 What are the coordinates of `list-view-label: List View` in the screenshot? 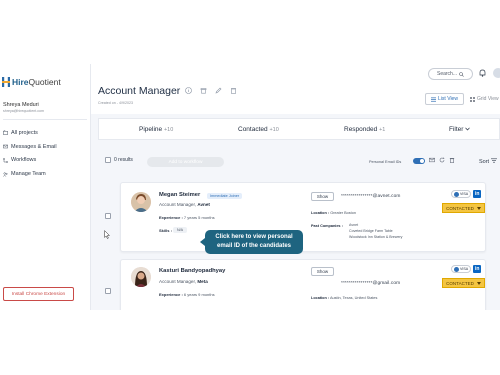 It's located at (448, 99).